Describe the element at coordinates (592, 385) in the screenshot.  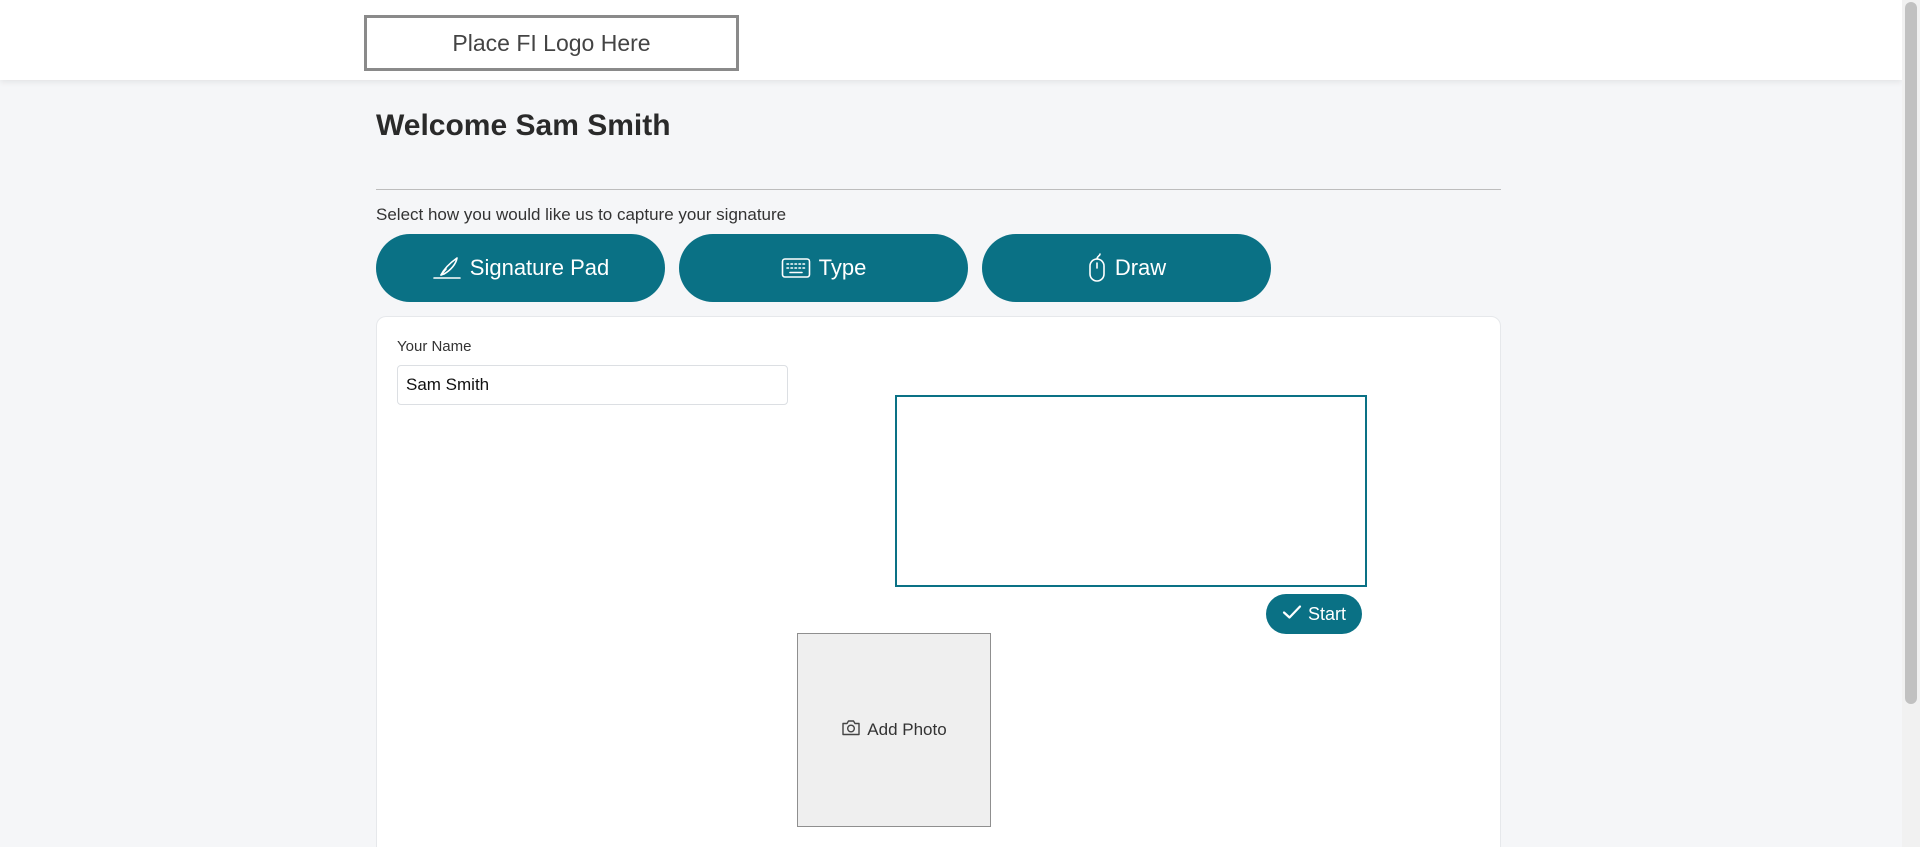
I see `your-name-input` at that location.